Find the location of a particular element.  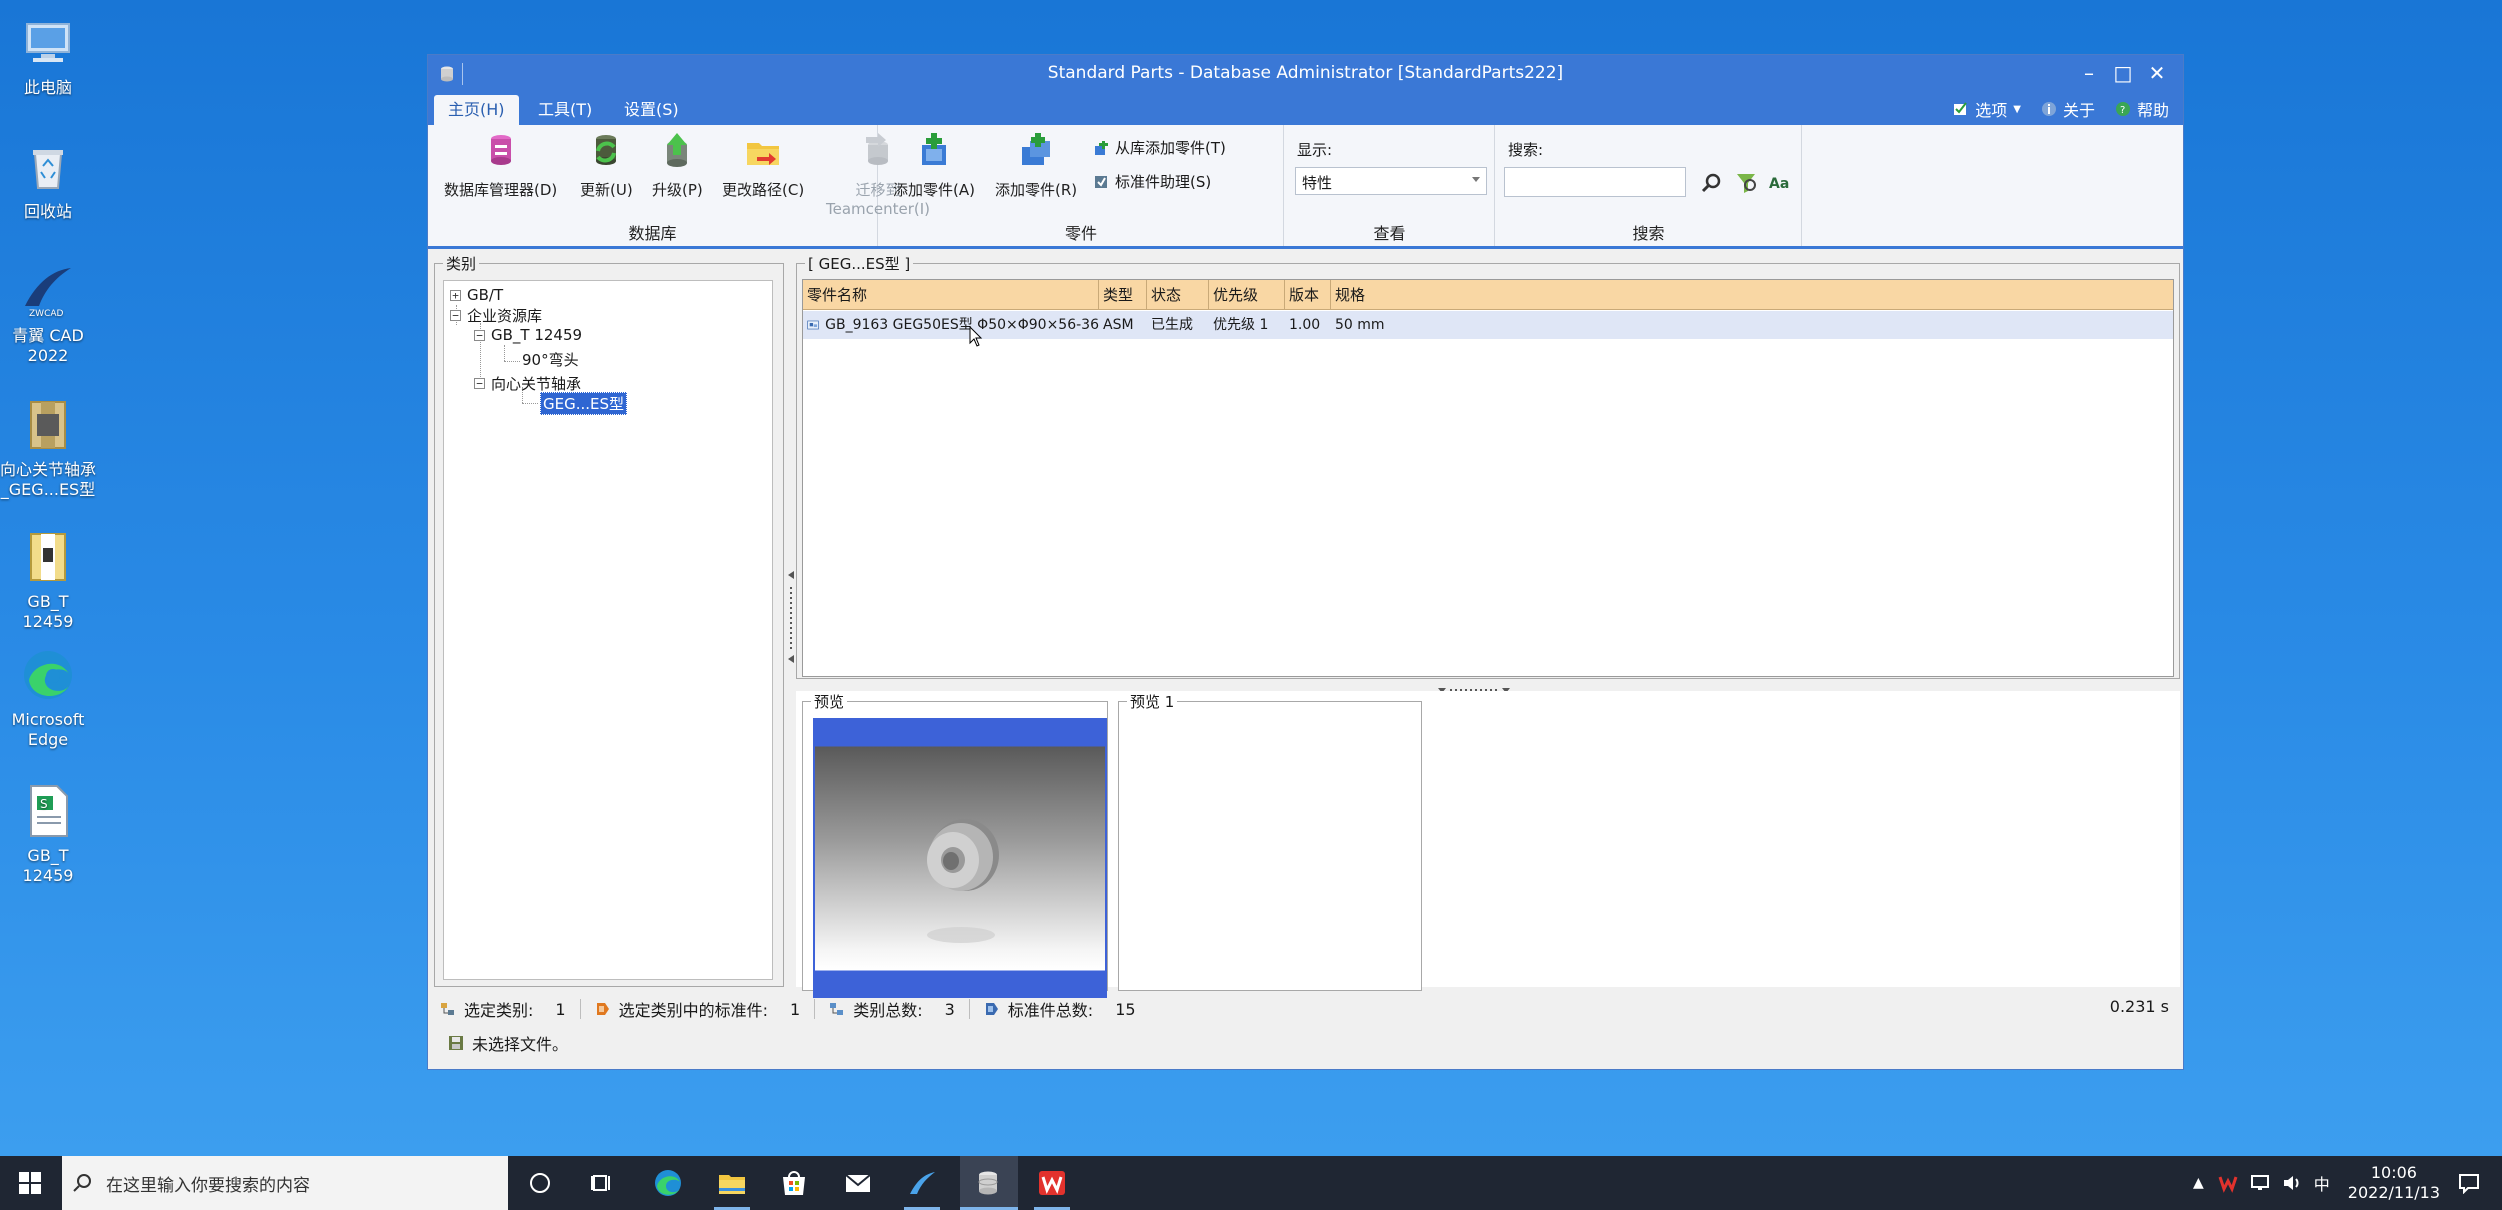

preview-title: 预览 1 is located at coordinates (1152, 701).